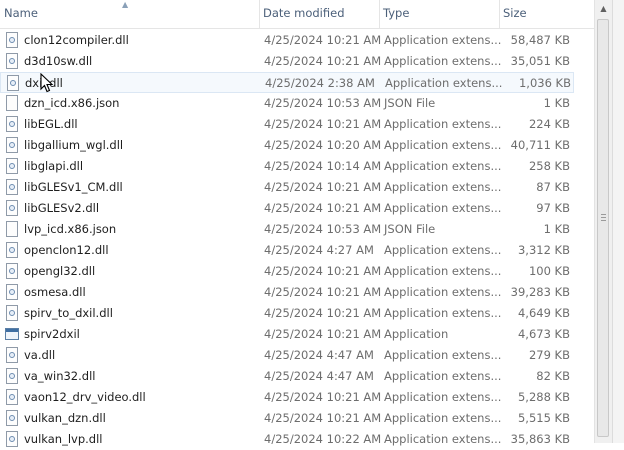  Describe the element at coordinates (60, 376) in the screenshot. I see `file-name: va_win32.dll` at that location.